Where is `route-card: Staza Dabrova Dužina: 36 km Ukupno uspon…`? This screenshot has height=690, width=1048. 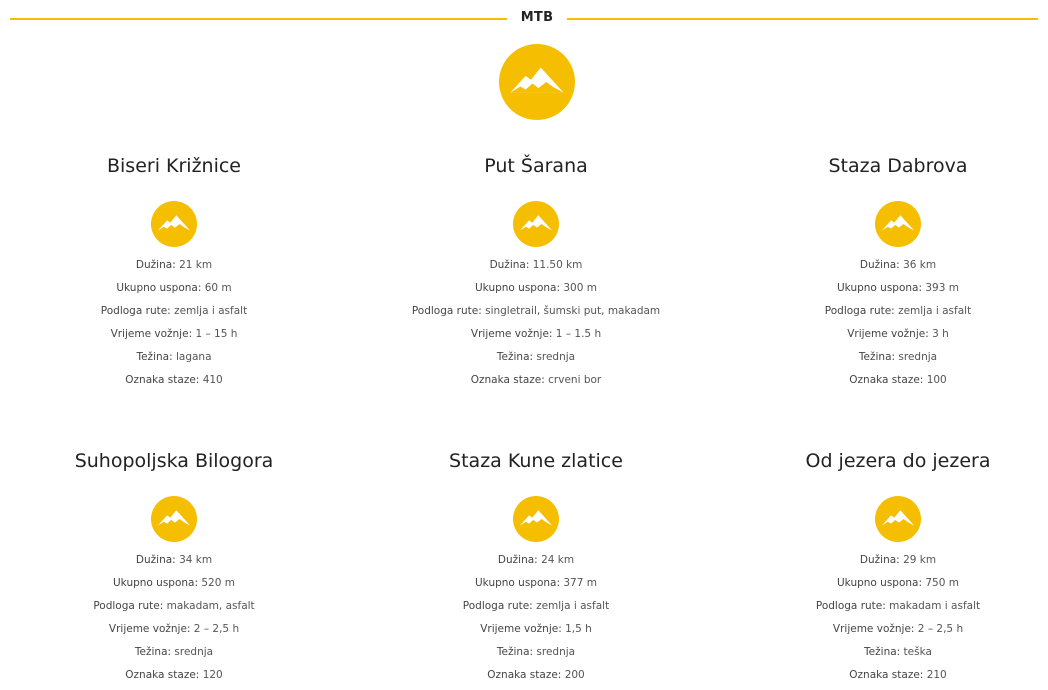 route-card: Staza Dabrova Dužina: 36 km Ukupno uspon… is located at coordinates (888, 272).